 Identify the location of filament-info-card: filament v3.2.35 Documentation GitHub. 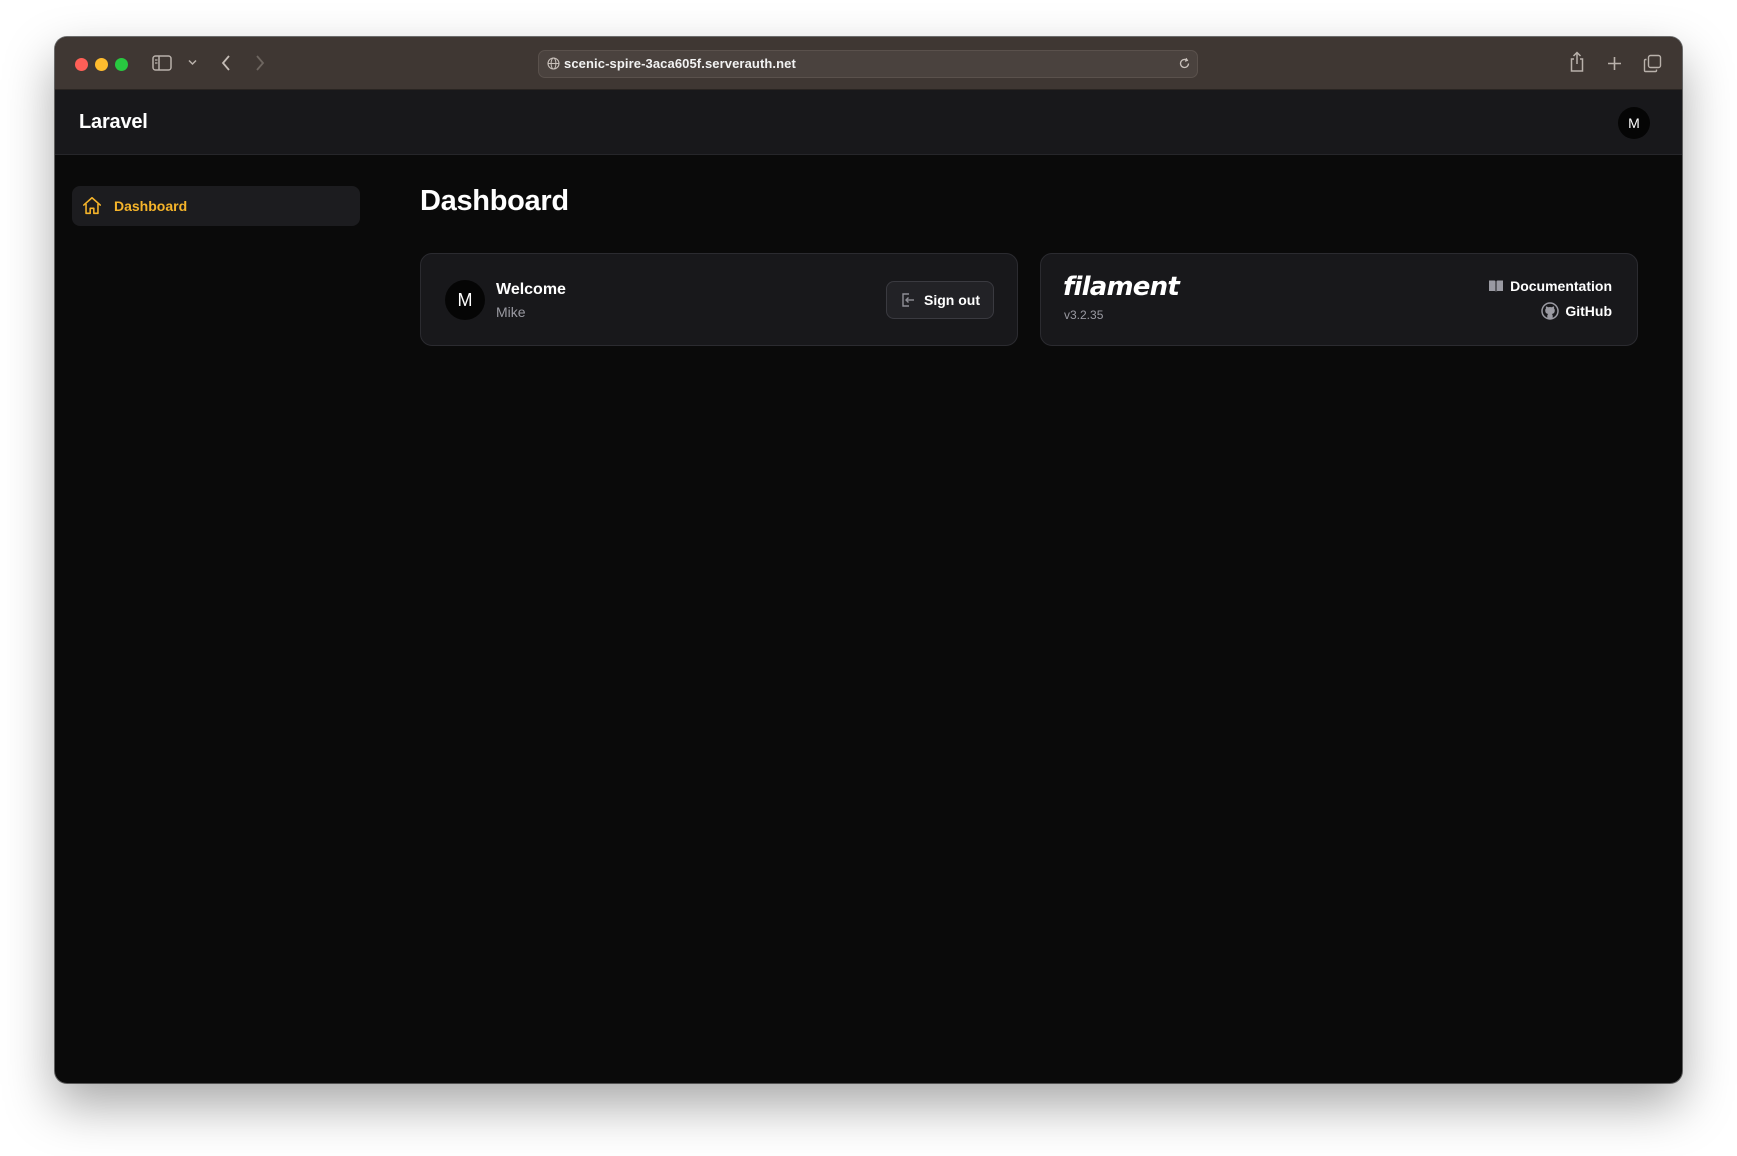
(1339, 299).